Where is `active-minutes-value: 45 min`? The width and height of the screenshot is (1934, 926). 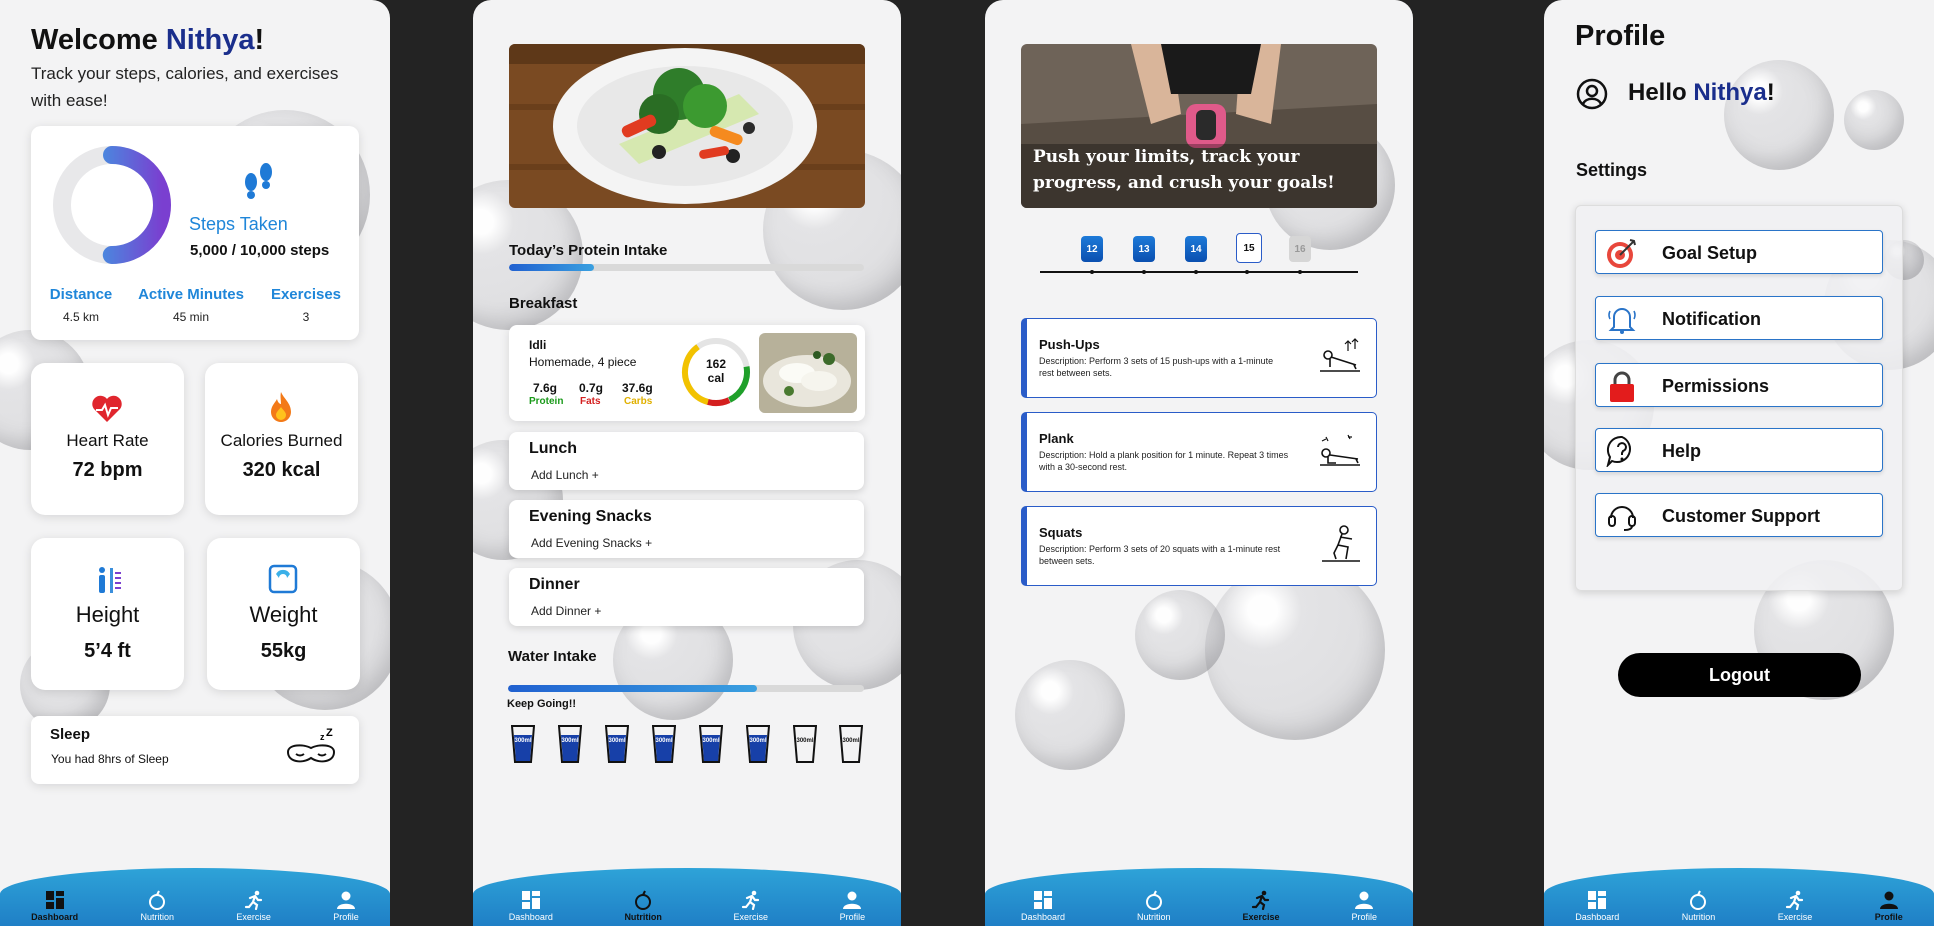 active-minutes-value: 45 min is located at coordinates (191, 317).